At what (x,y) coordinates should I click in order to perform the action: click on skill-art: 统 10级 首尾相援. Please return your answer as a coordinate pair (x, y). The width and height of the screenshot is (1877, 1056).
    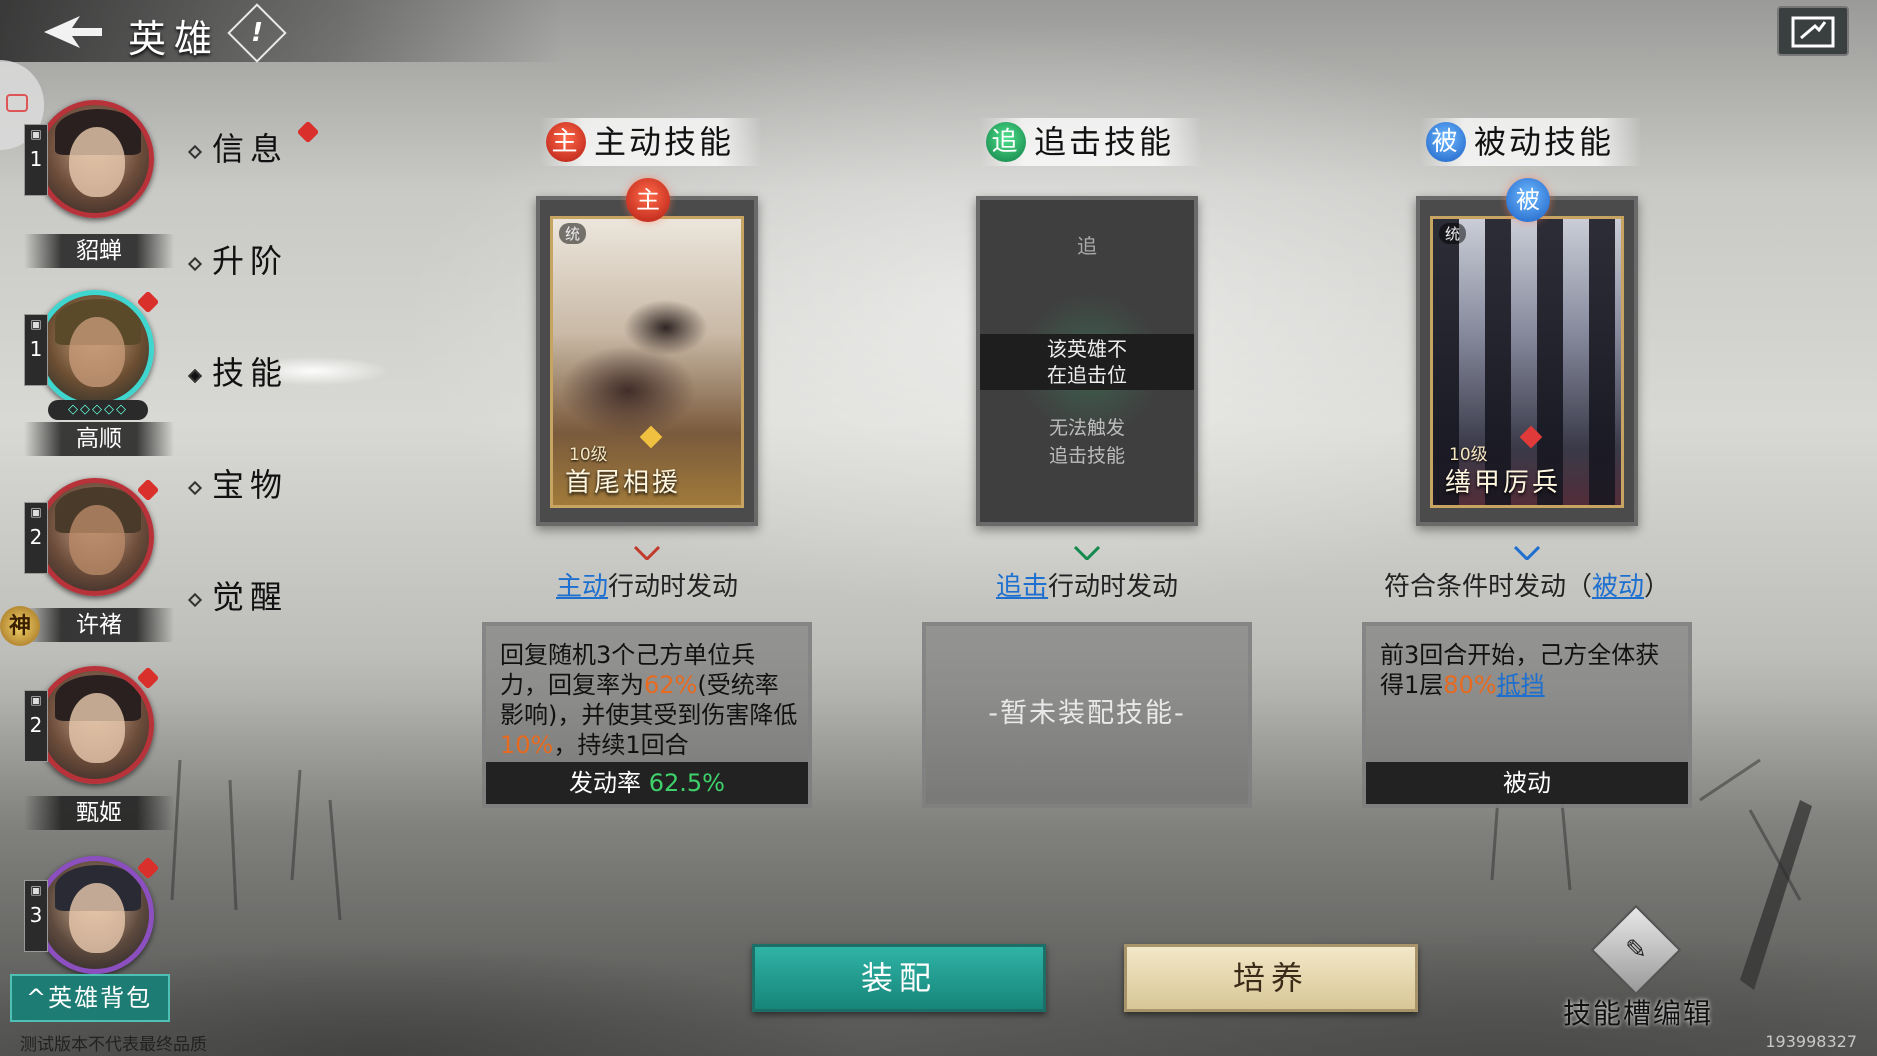
    Looking at the image, I should click on (647, 362).